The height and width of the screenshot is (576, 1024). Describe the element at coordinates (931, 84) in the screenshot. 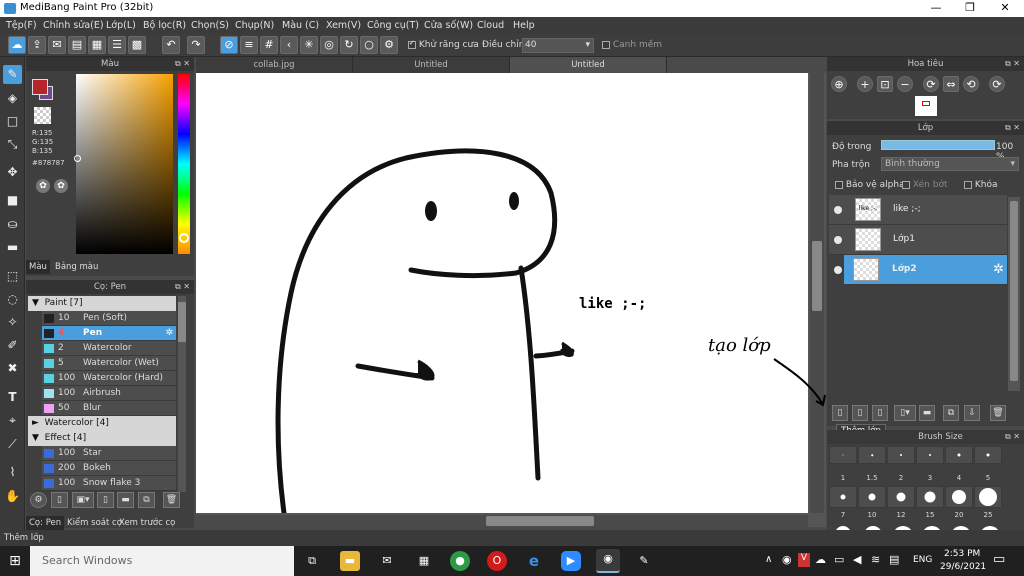

I see `rotate-icon: ⟳` at that location.